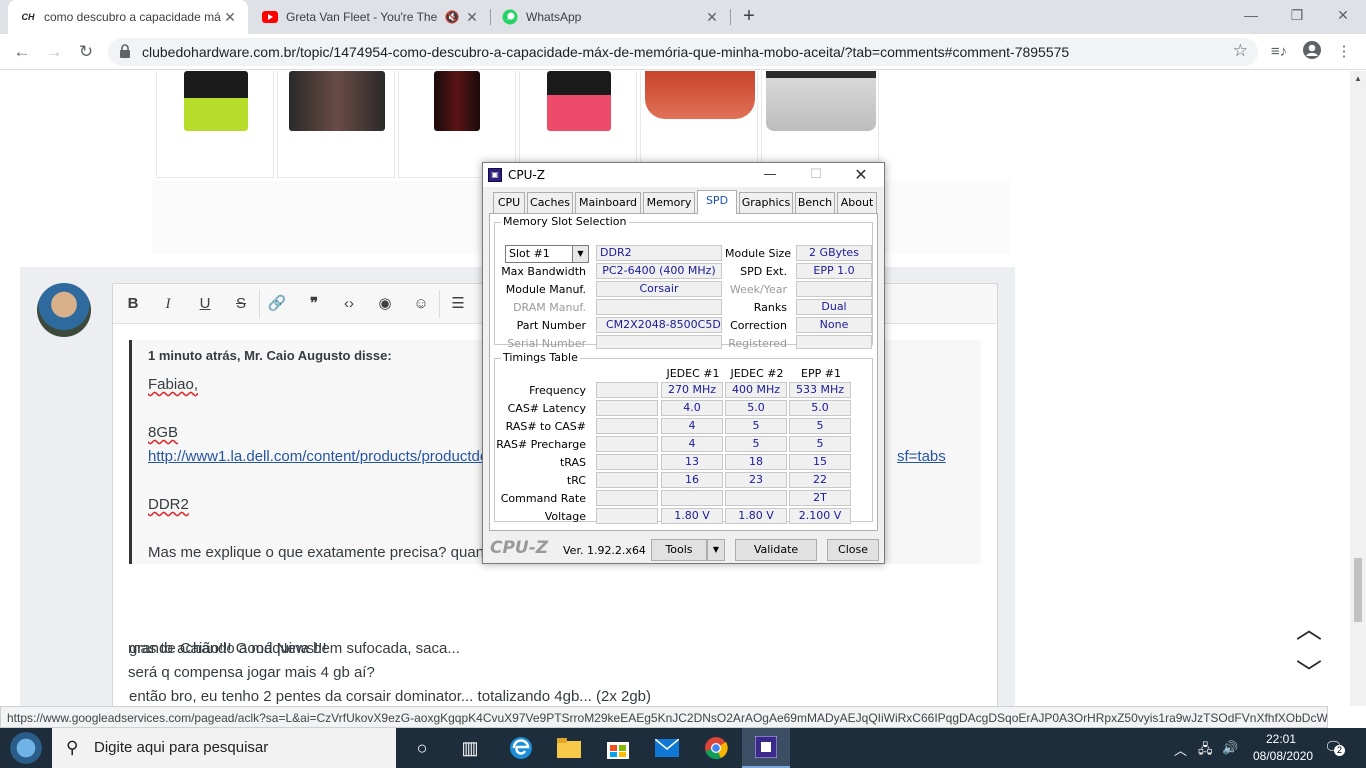  What do you see at coordinates (1358, 388) in the screenshot?
I see `page-scrollbar: ▲` at bounding box center [1358, 388].